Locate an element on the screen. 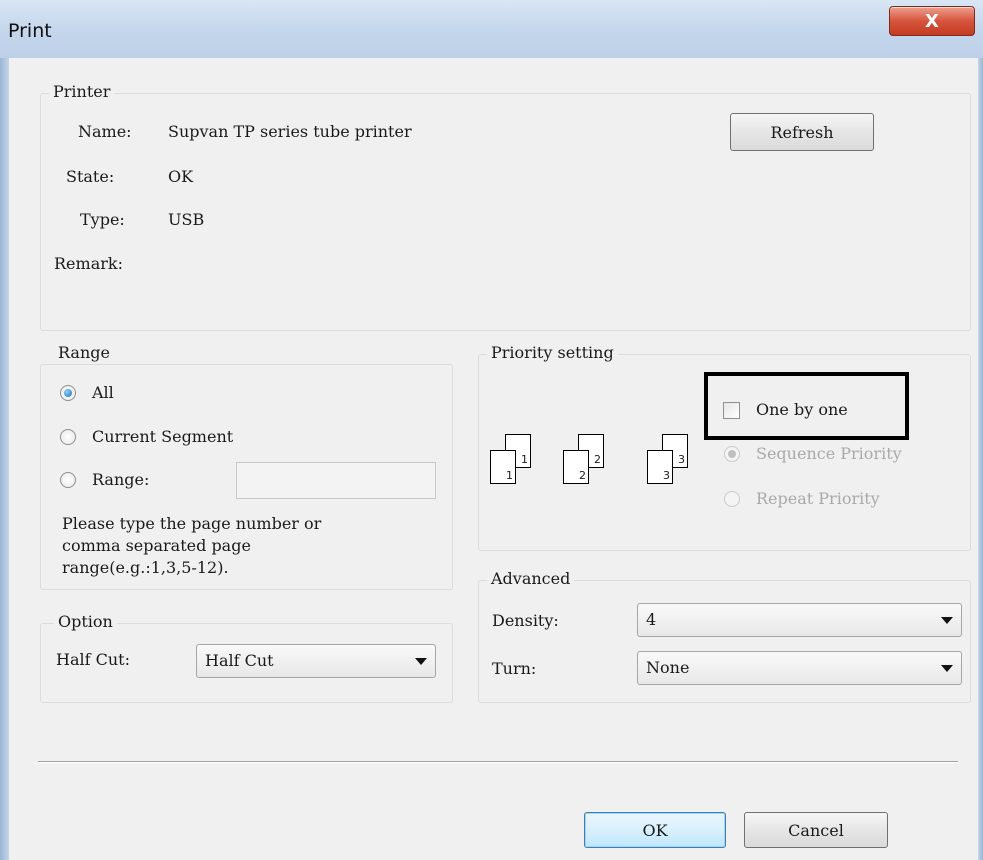 The image size is (983, 860). repeat-priority-radio is located at coordinates (732, 499).